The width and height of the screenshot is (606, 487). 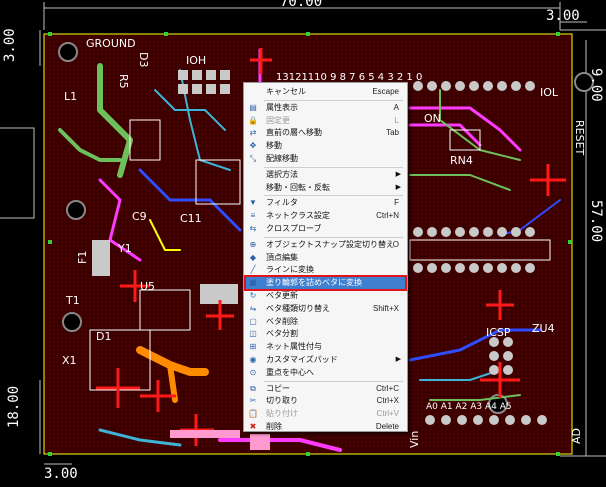 I want to click on menu-item-label: オブジェクトスナップ設定切り替え, so click(x=330, y=244).